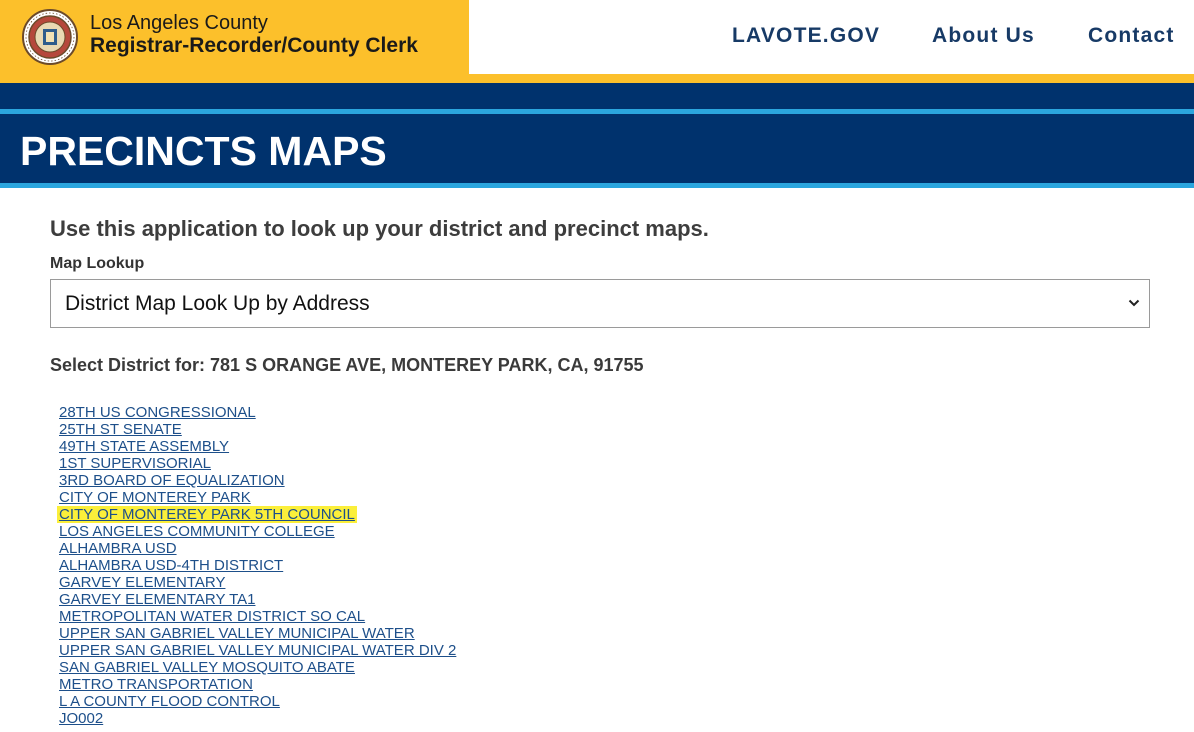 The image size is (1194, 732). What do you see at coordinates (212, 616) in the screenshot?
I see `district-link: METROPOLITAN WATER DISTRICT SO CAL` at bounding box center [212, 616].